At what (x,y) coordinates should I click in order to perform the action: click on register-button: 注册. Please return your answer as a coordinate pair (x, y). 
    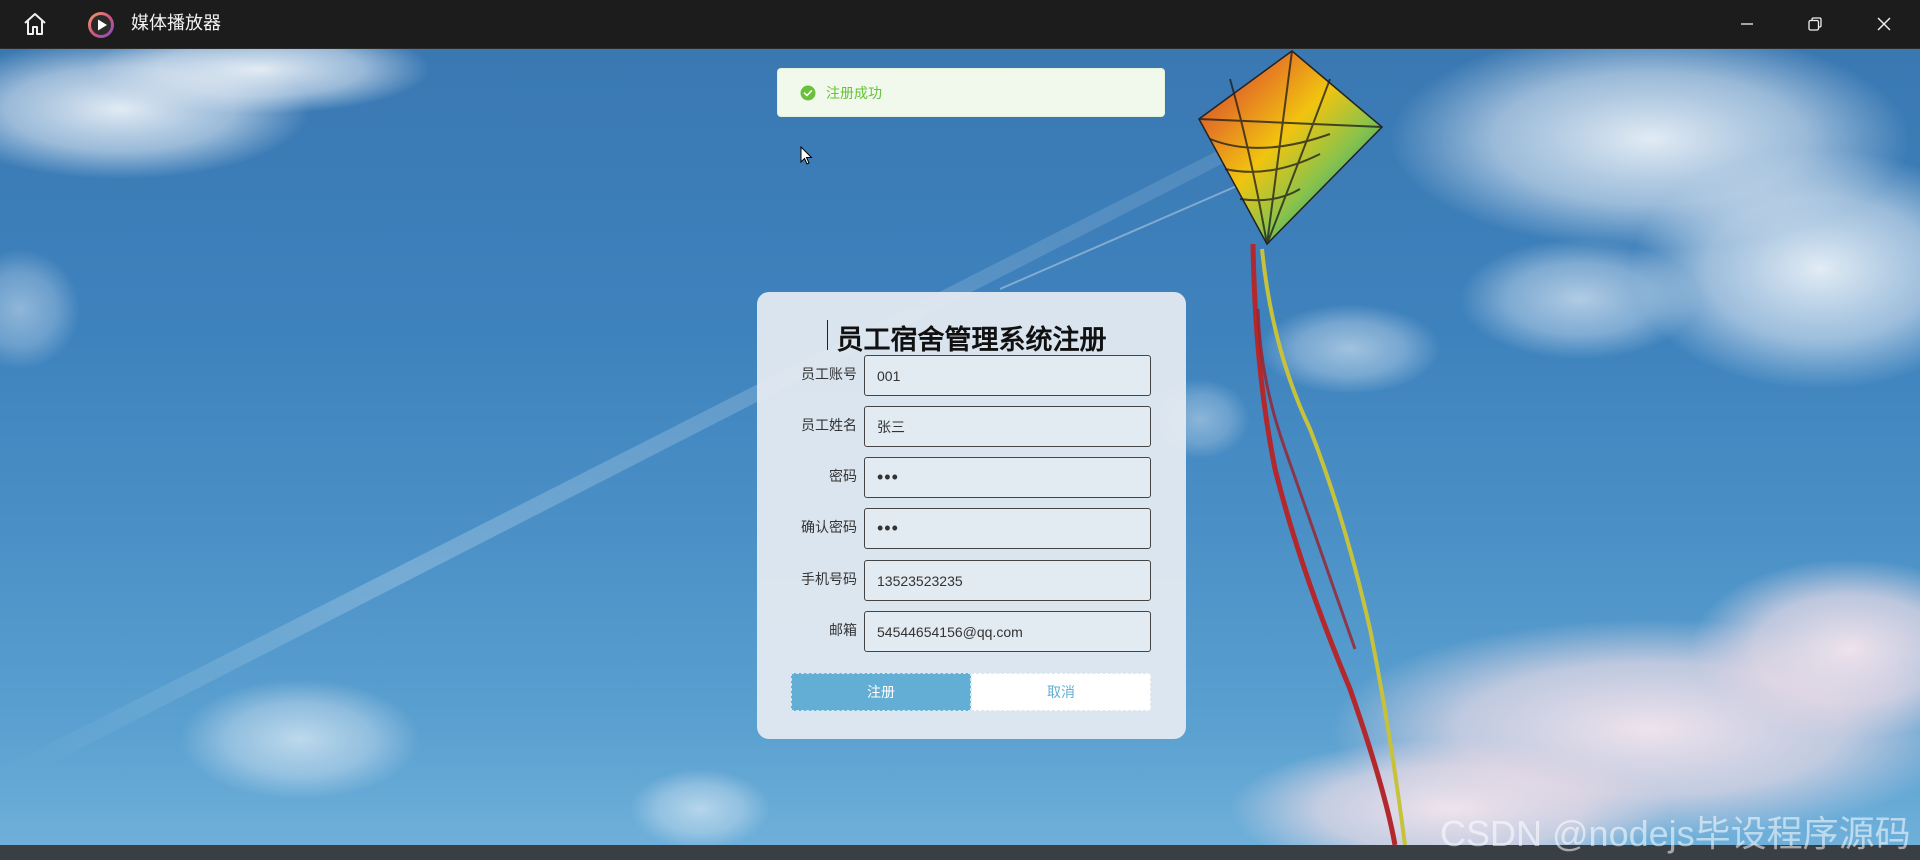
    Looking at the image, I should click on (881, 692).